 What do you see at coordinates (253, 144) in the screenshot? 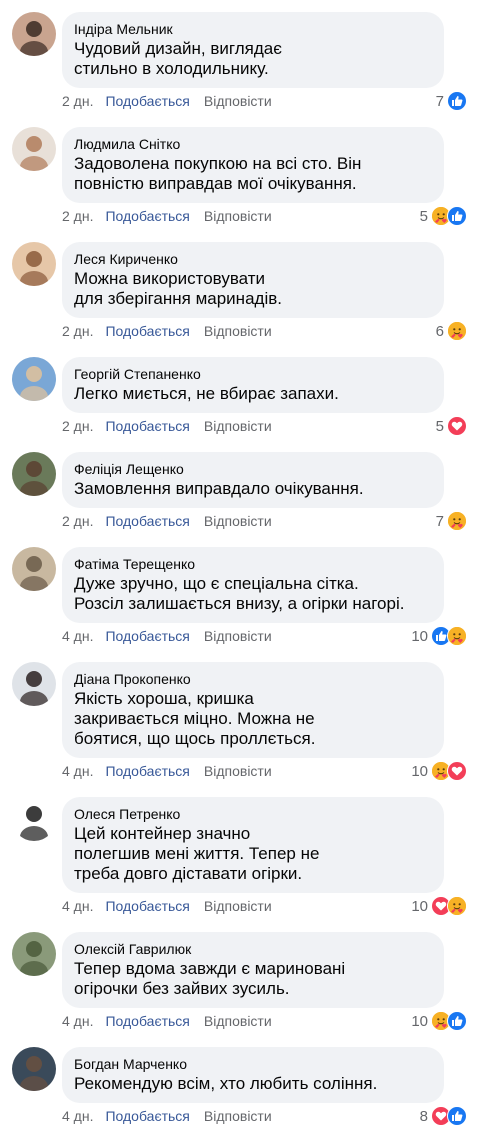
I see `comment-author: Людмила Снітко` at bounding box center [253, 144].